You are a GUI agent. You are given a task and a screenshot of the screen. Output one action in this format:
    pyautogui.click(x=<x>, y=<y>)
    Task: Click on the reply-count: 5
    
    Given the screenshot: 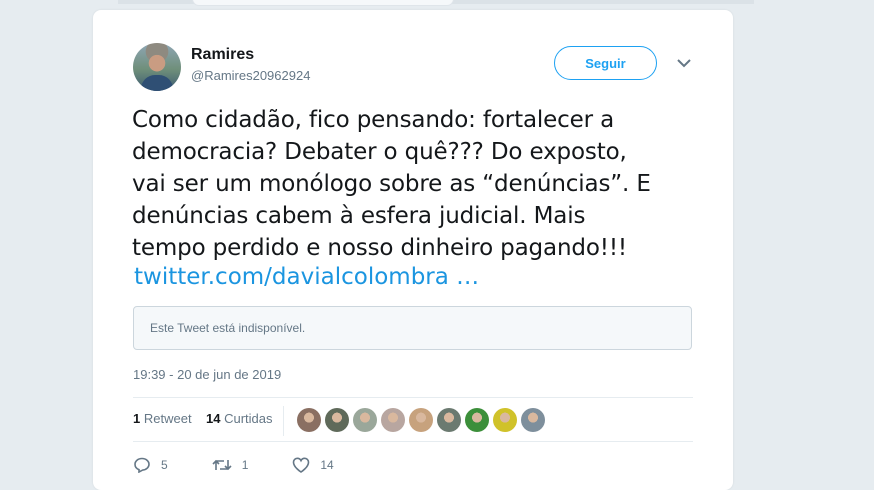 What is the action you would take?
    pyautogui.click(x=164, y=465)
    